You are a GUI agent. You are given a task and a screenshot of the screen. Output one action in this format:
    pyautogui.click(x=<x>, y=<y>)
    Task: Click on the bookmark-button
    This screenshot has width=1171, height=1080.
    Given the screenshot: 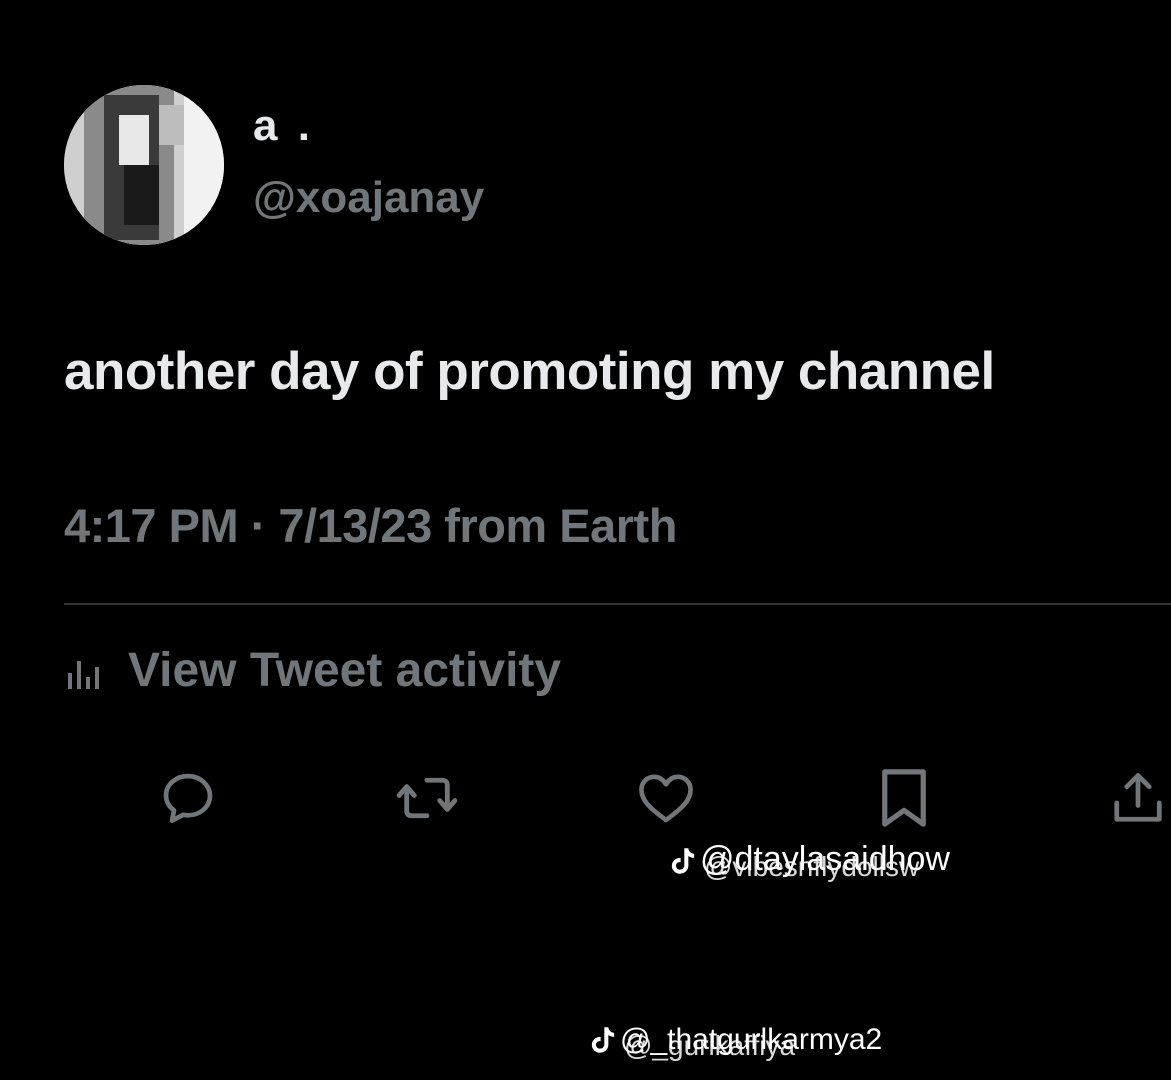 What is the action you would take?
    pyautogui.click(x=904, y=798)
    